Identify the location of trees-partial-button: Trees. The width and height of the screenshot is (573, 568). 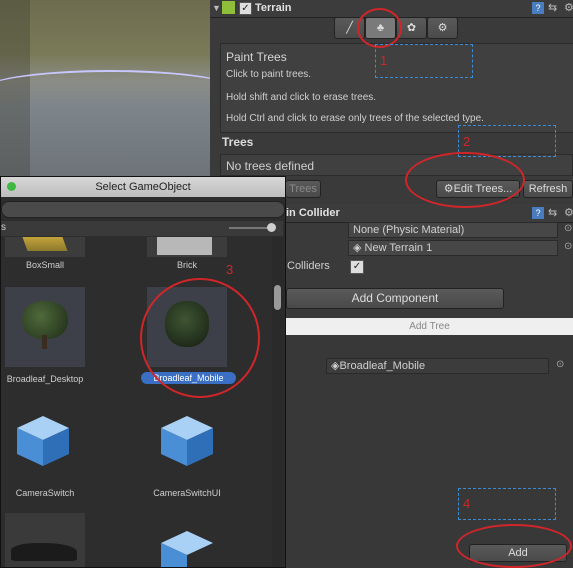
(303, 189).